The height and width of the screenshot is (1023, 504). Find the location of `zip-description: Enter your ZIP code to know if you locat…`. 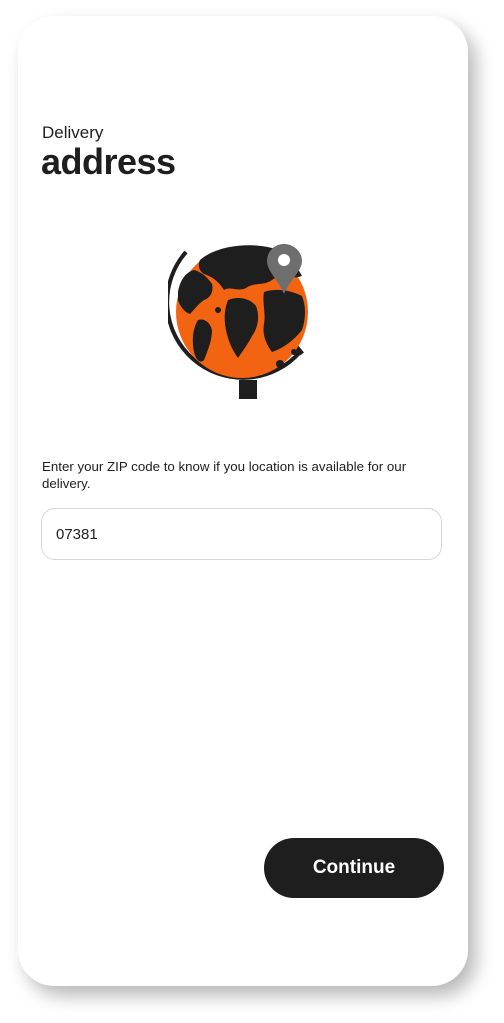

zip-description: Enter your ZIP code to know if you locat… is located at coordinates (224, 475).